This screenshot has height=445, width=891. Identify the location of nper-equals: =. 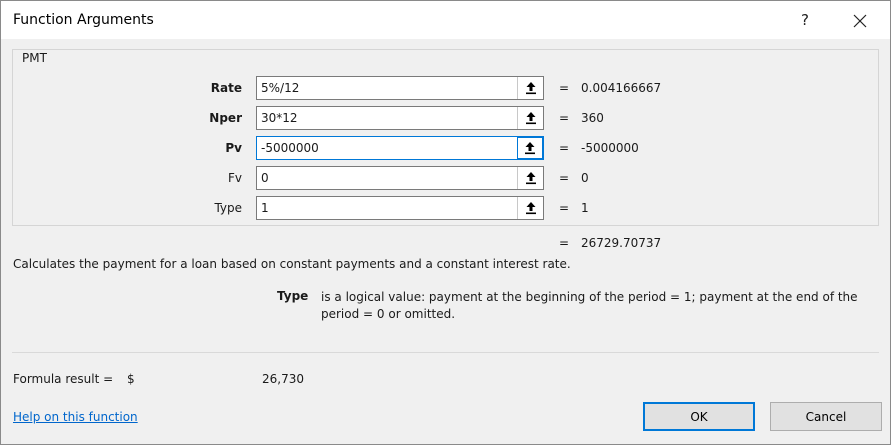
(564, 118).